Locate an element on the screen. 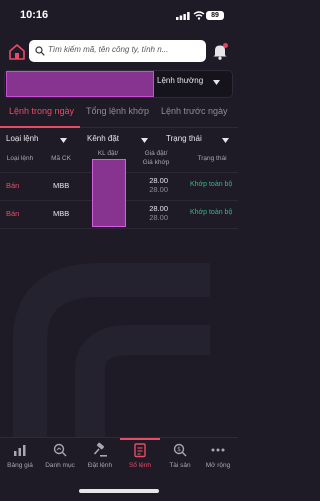  col-header-symbol: Mã CK is located at coordinates (61, 158).